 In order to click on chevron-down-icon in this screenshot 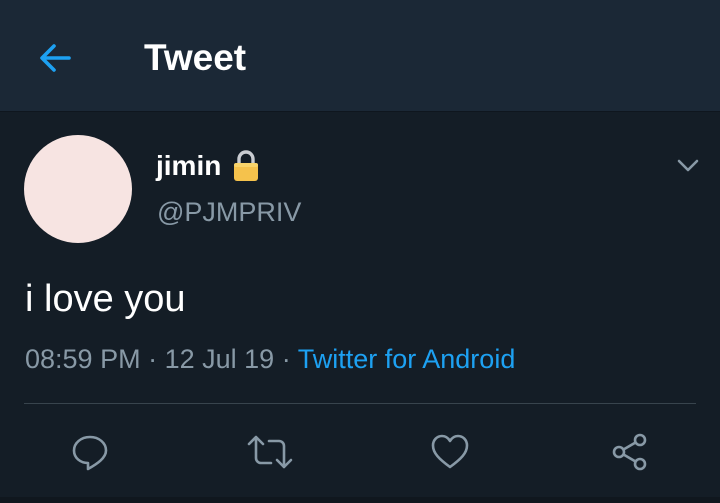, I will do `click(688, 166)`.